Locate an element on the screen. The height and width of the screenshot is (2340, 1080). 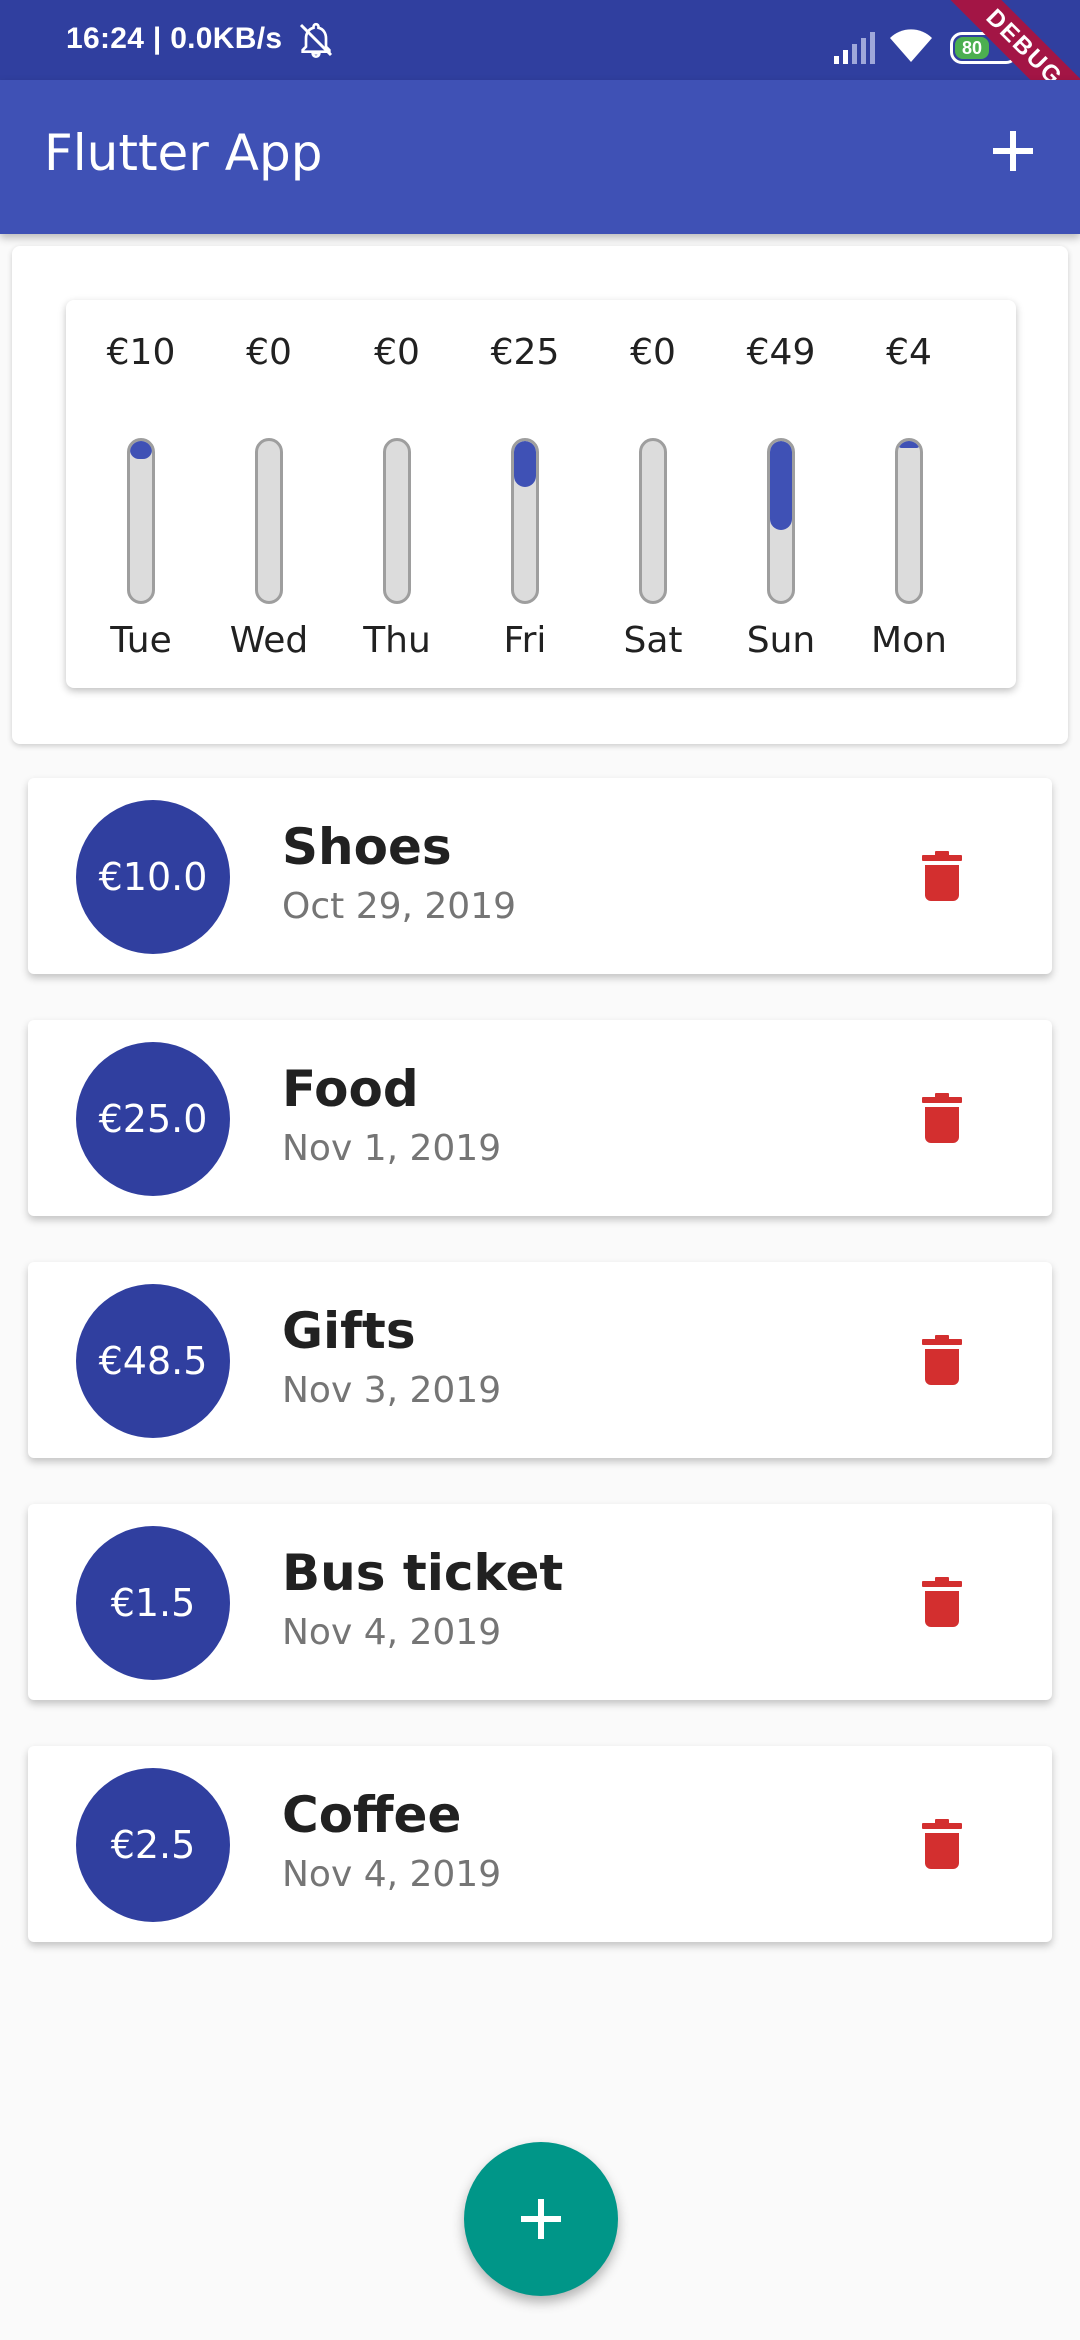
signal-icon is located at coordinates (854, 48).